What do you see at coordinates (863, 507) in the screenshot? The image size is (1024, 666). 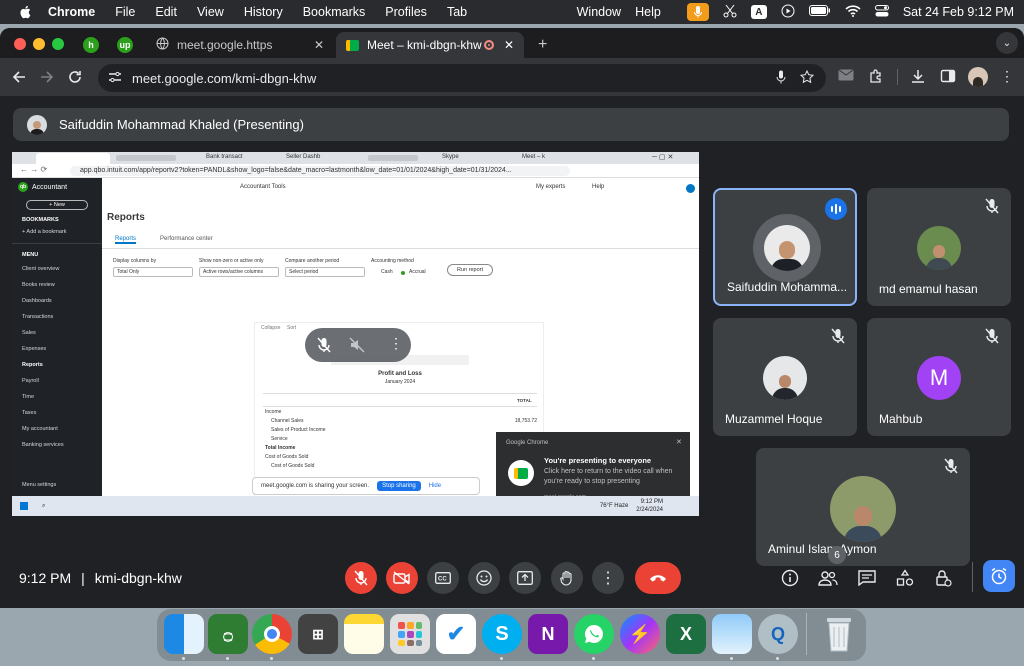 I see `participant-tile-aminul: Aminul Islam Aymon` at bounding box center [863, 507].